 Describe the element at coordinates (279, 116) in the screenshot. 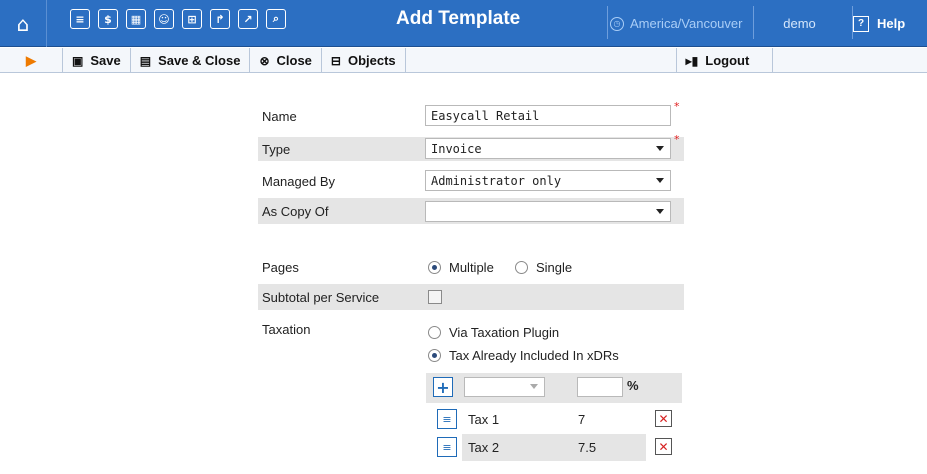

I see `name-label: Name` at that location.